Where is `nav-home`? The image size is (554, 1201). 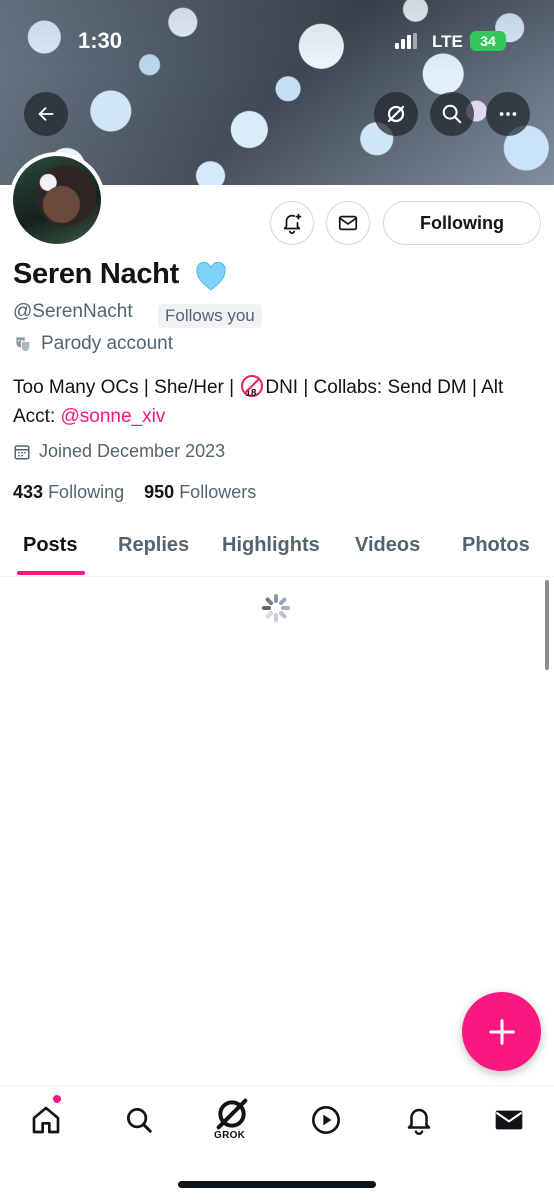 nav-home is located at coordinates (46, 1120).